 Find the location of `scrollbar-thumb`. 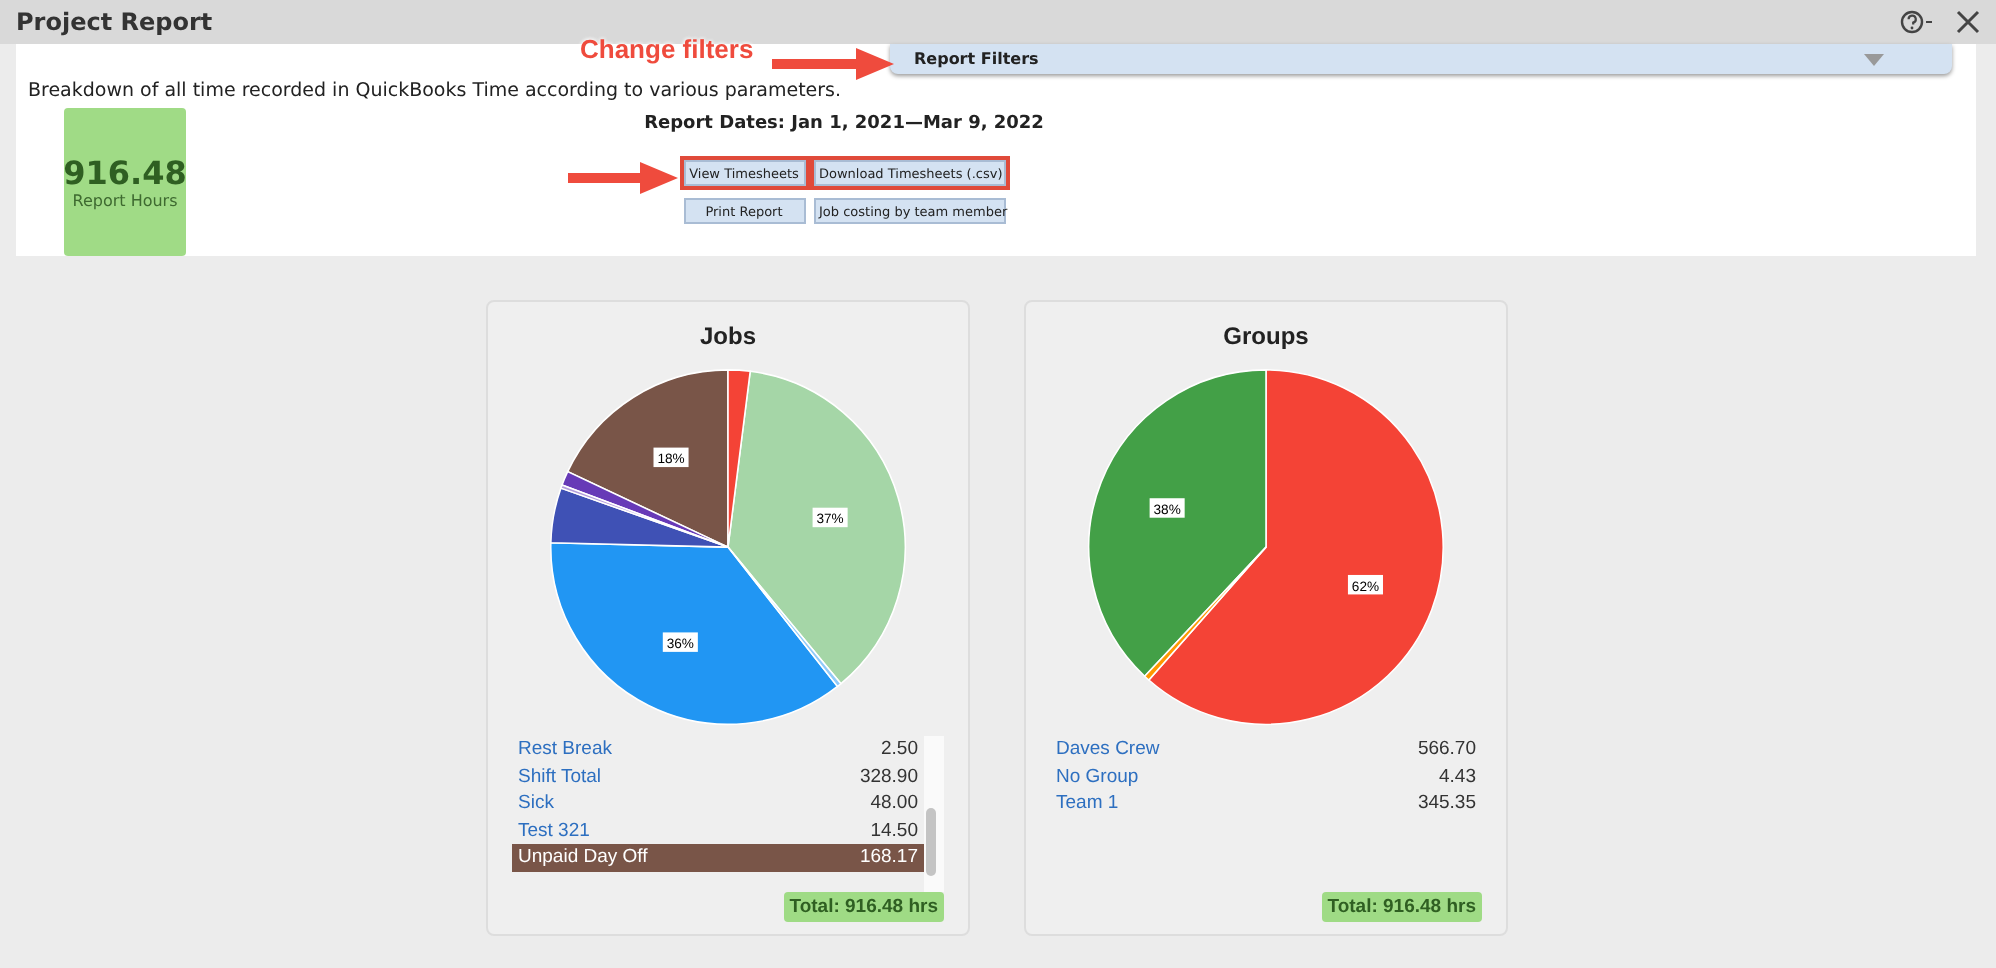

scrollbar-thumb is located at coordinates (931, 842).